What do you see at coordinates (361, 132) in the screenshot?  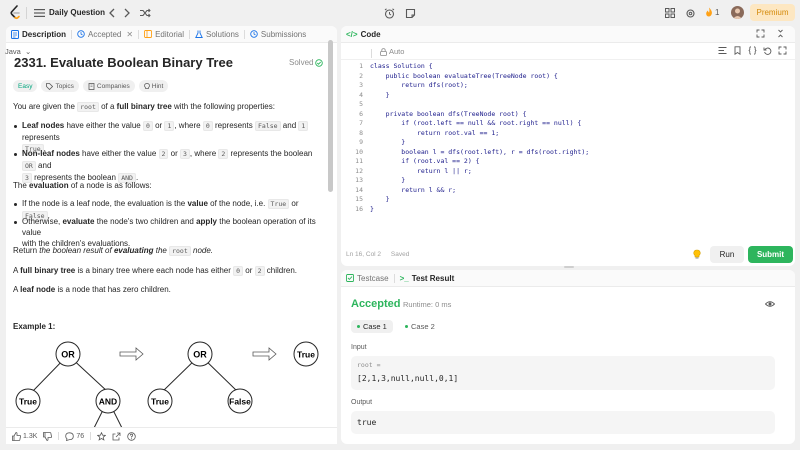 I see `line-number: 8` at bounding box center [361, 132].